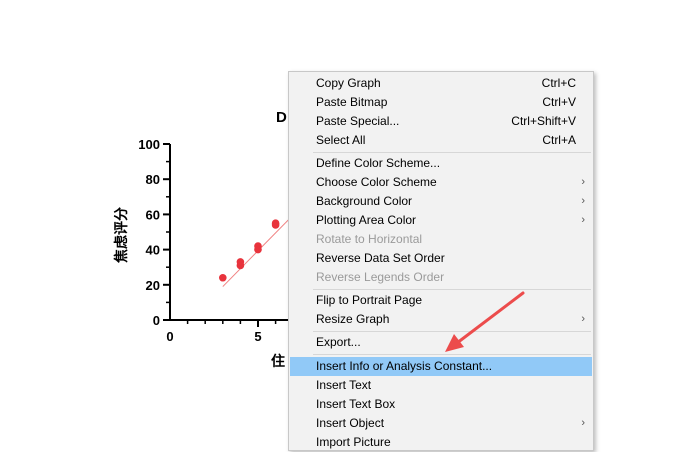  Describe the element at coordinates (353, 319) in the screenshot. I see `menu-item-label: Resize Graph` at that location.